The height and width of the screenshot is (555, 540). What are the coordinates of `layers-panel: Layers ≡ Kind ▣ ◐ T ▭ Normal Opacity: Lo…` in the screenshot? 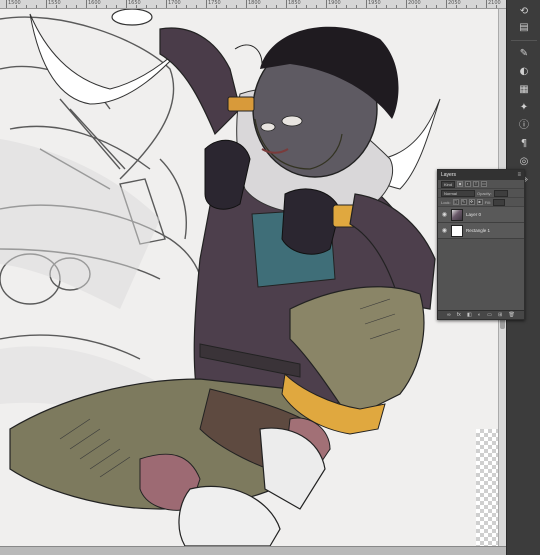 It's located at (481, 244).